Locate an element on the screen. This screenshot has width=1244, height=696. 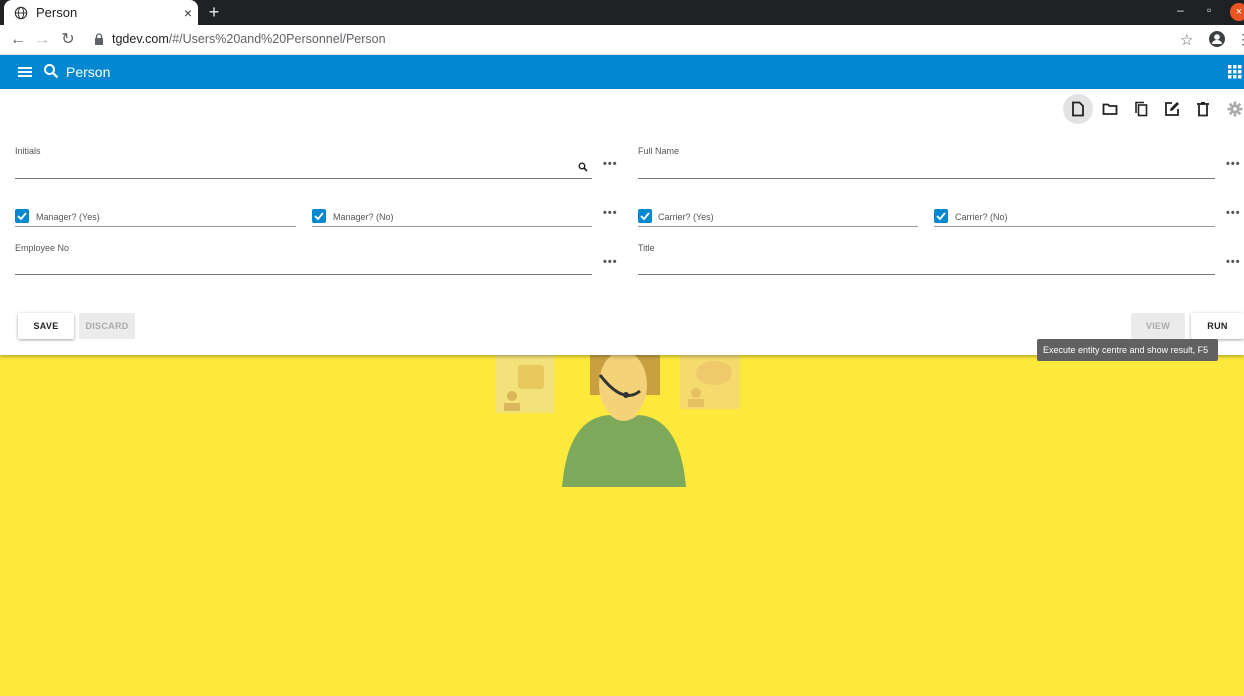
tab-close-icon: × is located at coordinates (188, 13).